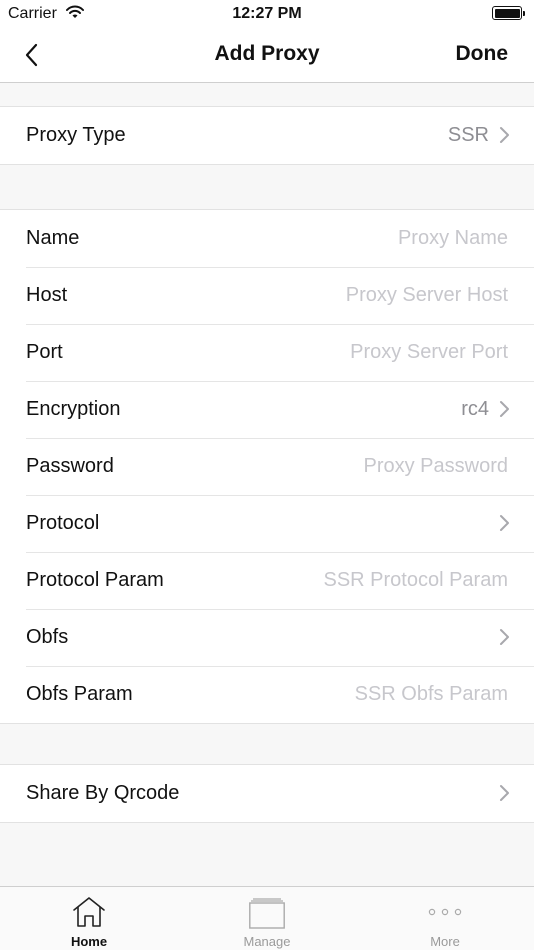 The height and width of the screenshot is (950, 534). What do you see at coordinates (363, 694) in the screenshot?
I see `obfs-param-input` at bounding box center [363, 694].